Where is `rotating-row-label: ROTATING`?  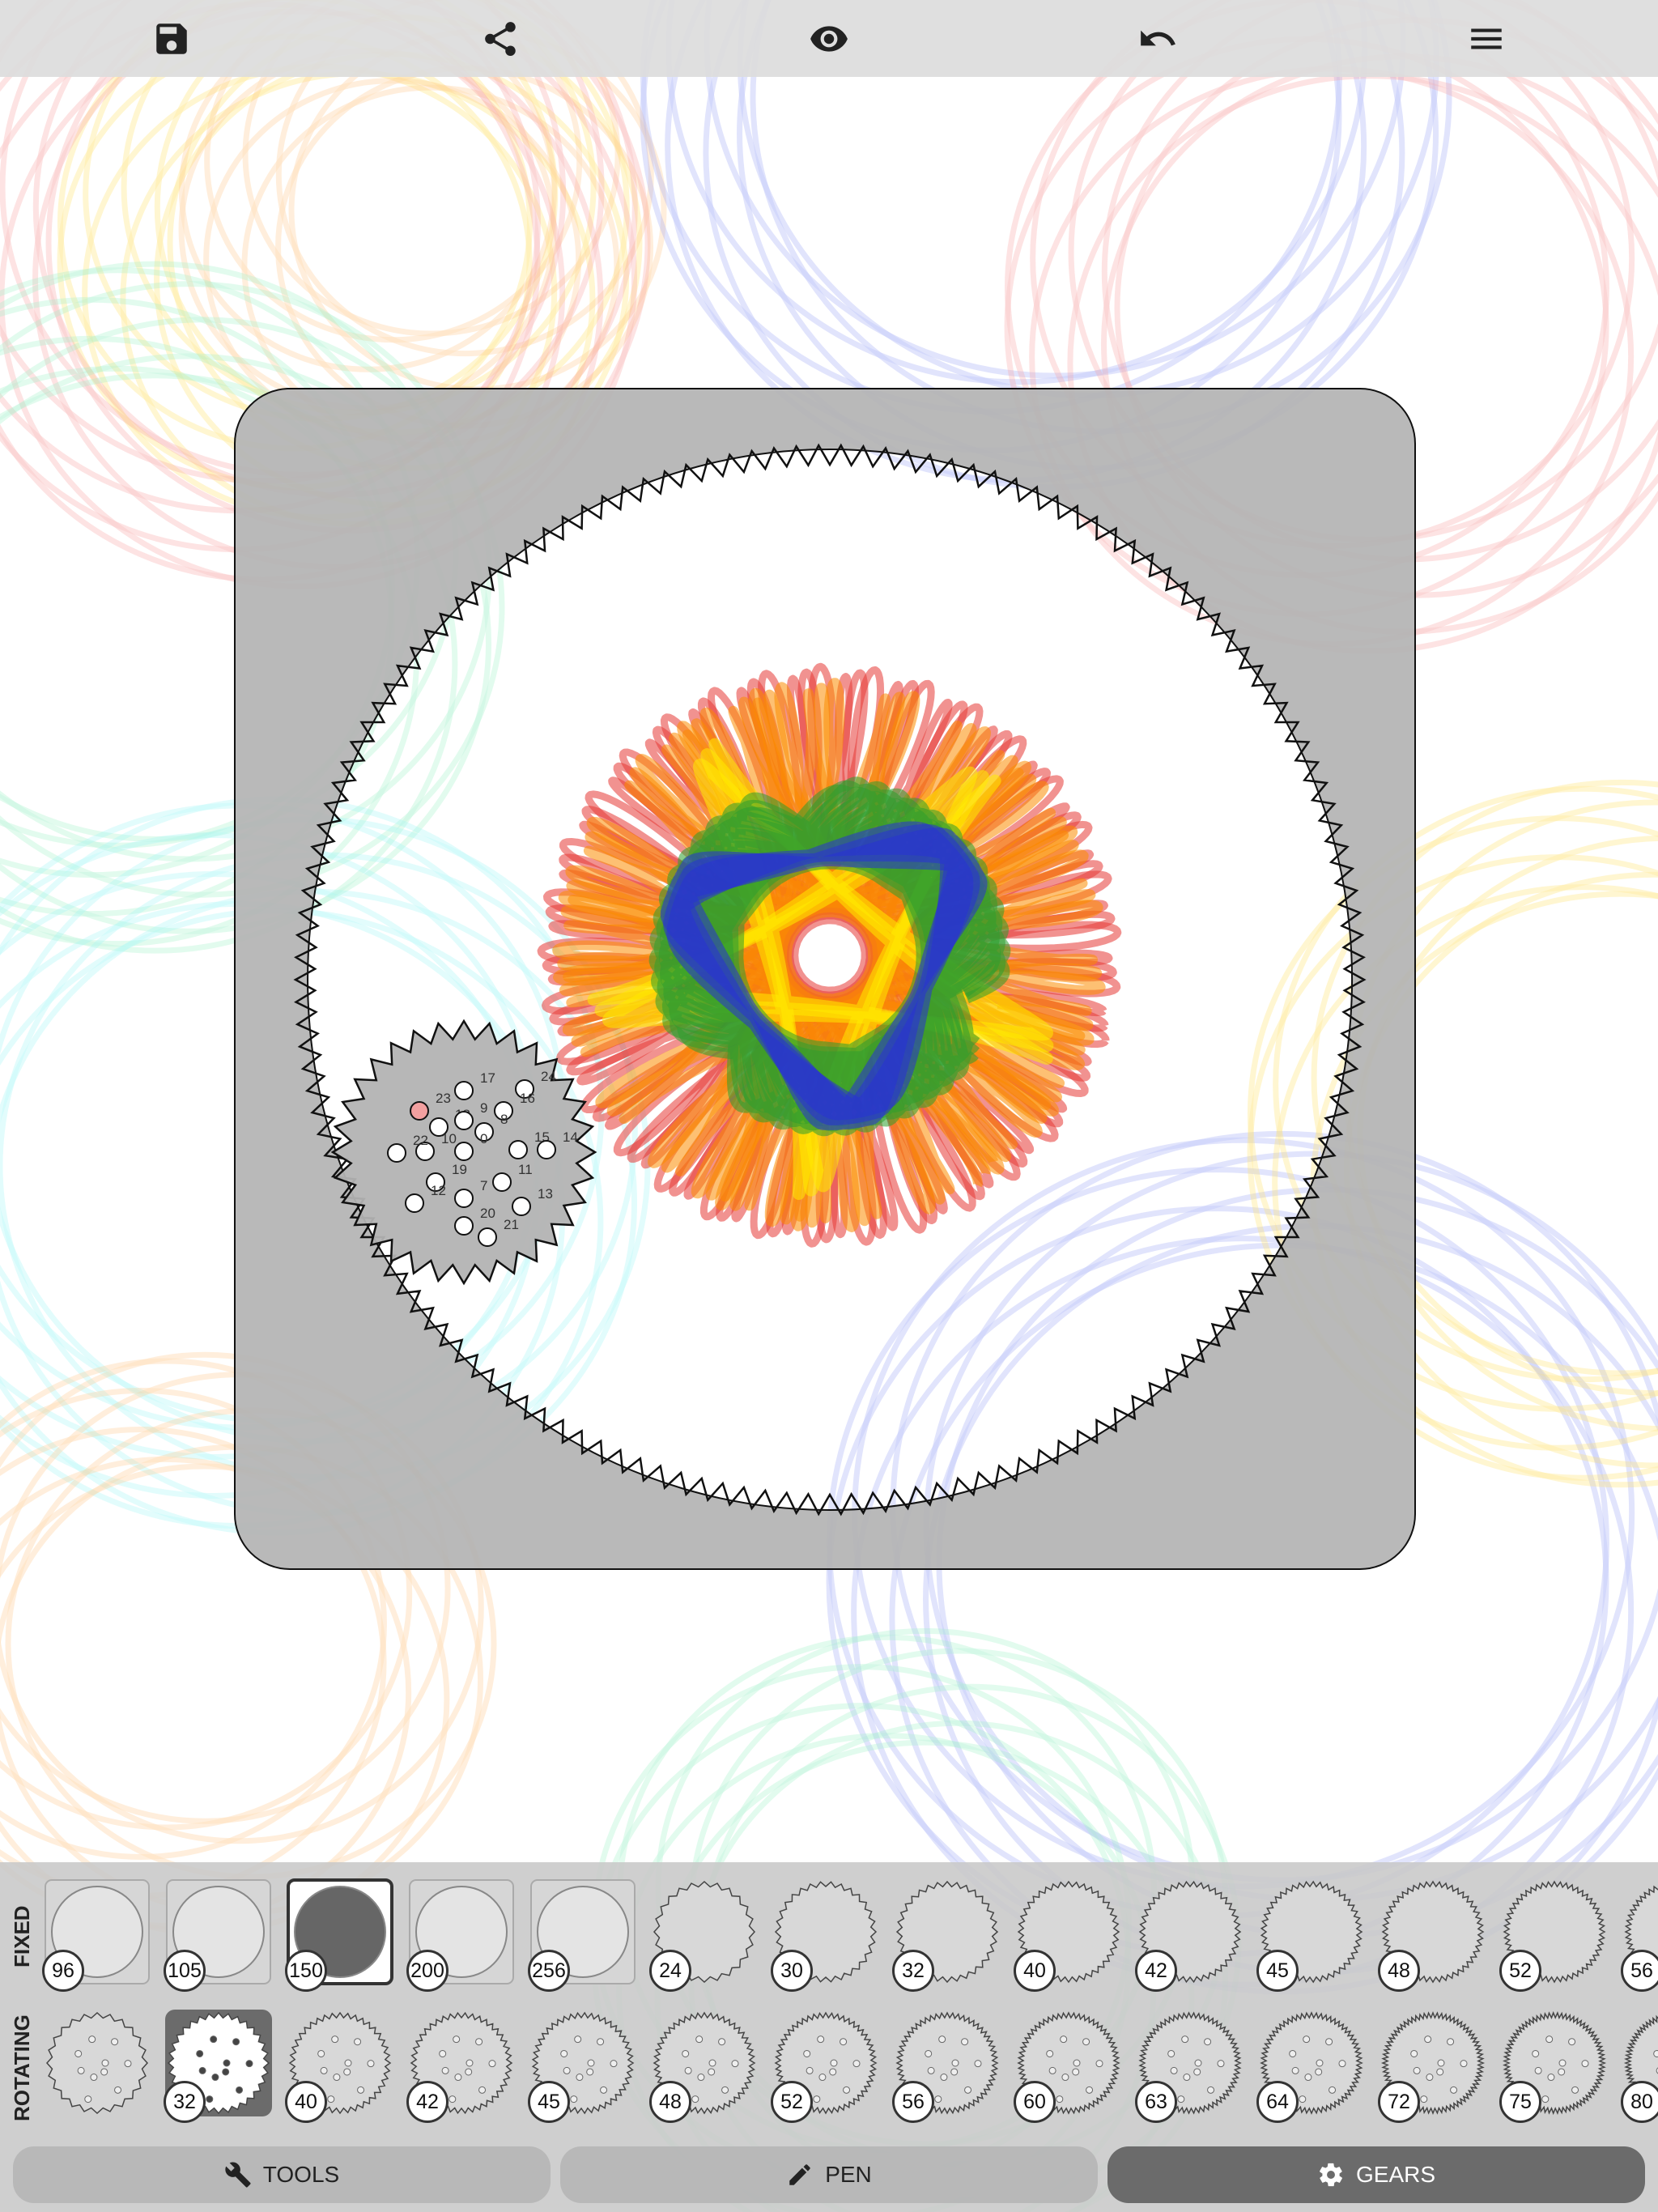 rotating-row-label: ROTATING is located at coordinates (22, 2067).